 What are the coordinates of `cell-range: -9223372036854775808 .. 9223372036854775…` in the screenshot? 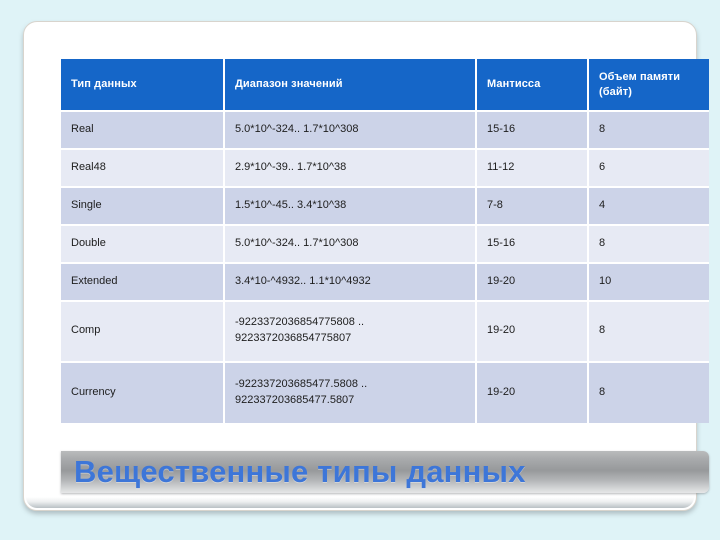 It's located at (350, 331).